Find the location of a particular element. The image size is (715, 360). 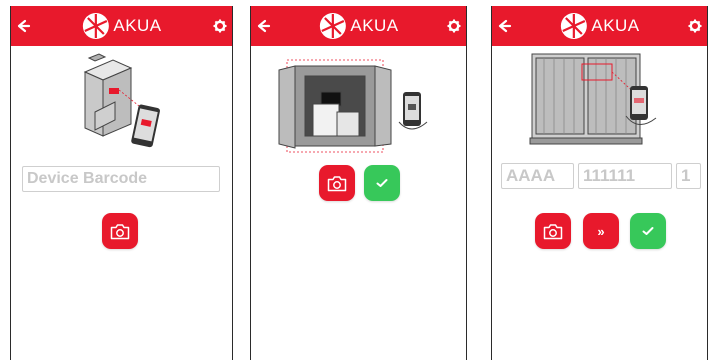

check-digit-input is located at coordinates (688, 176).